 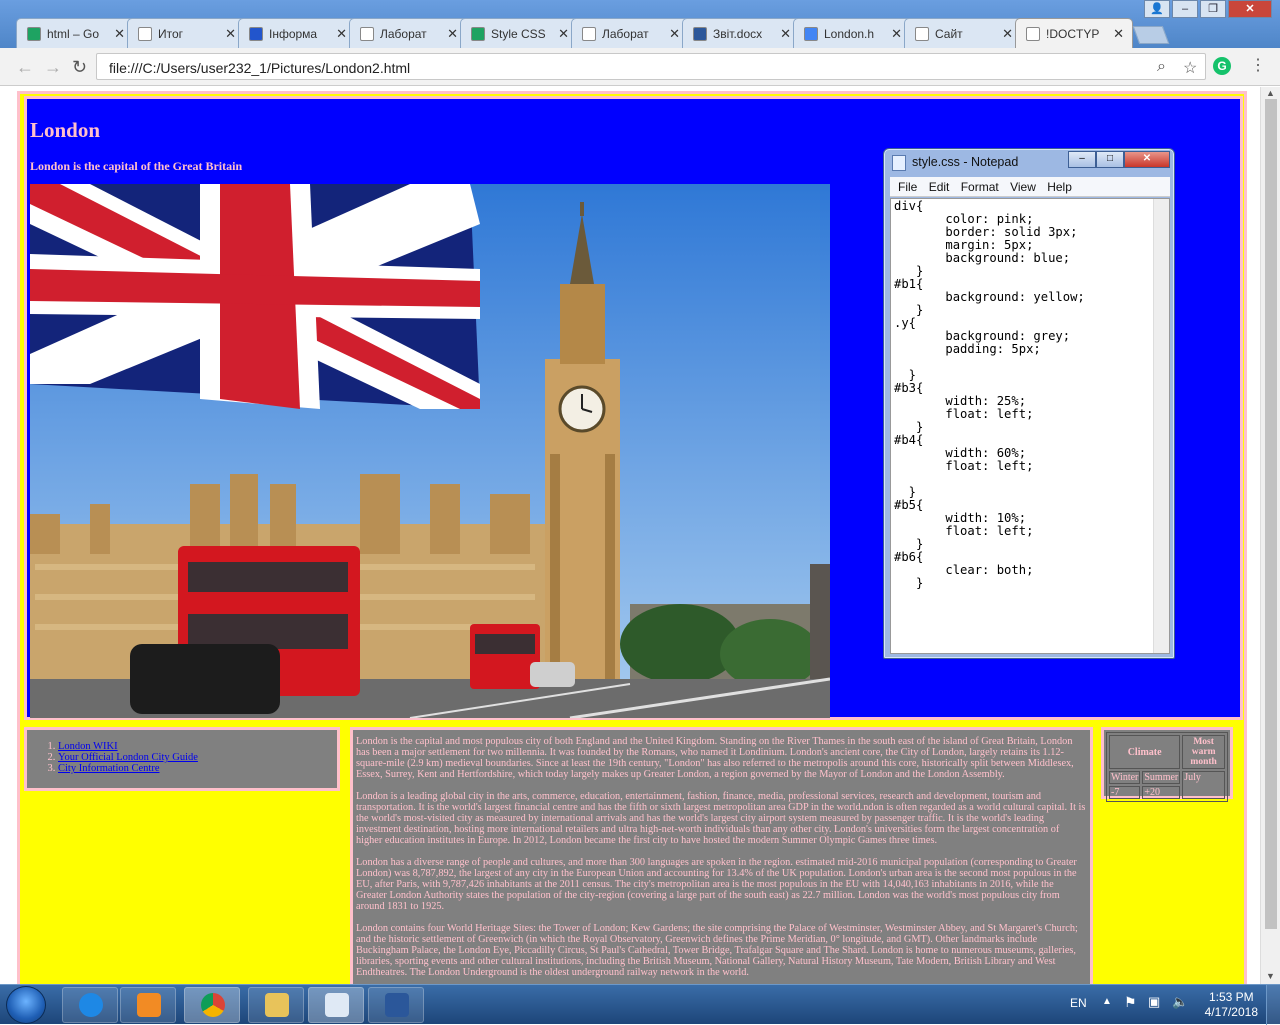 I want to click on forward-icon: →, so click(x=53, y=67).